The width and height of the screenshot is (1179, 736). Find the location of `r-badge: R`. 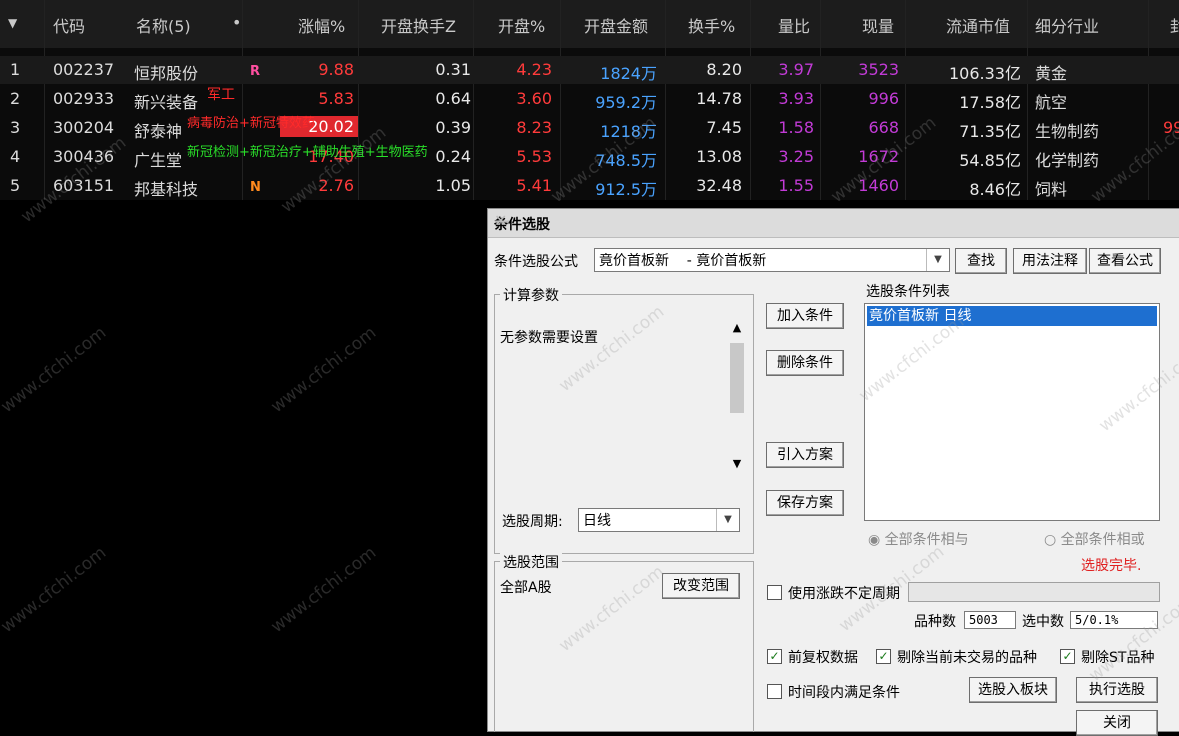

r-badge: R is located at coordinates (255, 71).